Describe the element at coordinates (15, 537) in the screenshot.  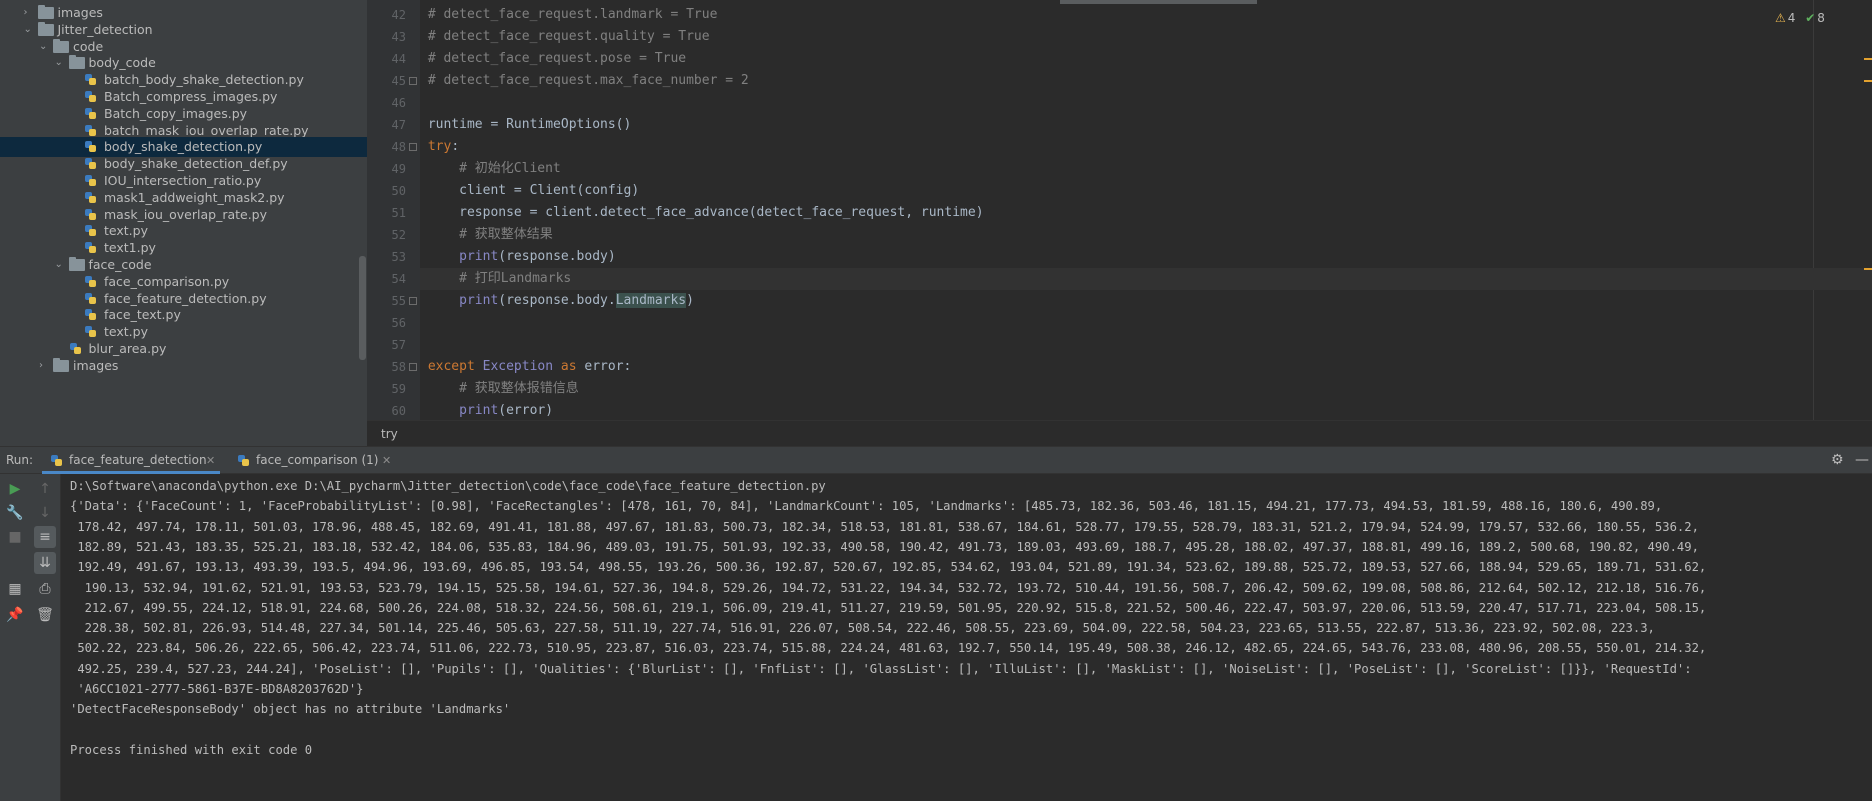
I see `stop-icon: ■` at that location.